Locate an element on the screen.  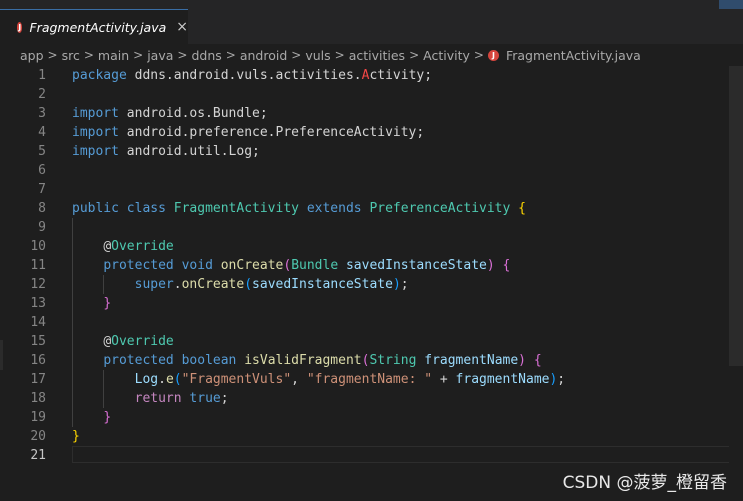
code-line: 9 is located at coordinates (371, 227).